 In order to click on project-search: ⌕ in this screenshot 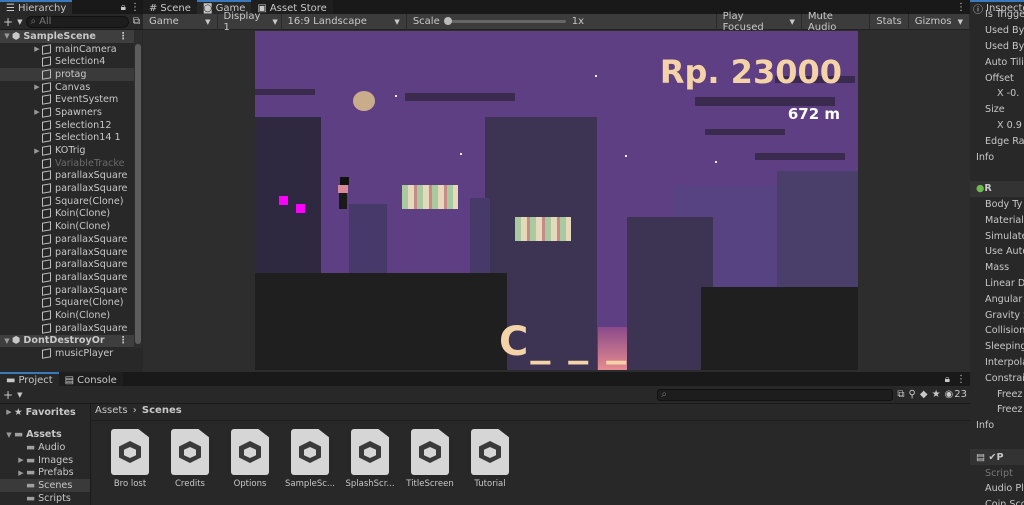, I will do `click(775, 394)`.